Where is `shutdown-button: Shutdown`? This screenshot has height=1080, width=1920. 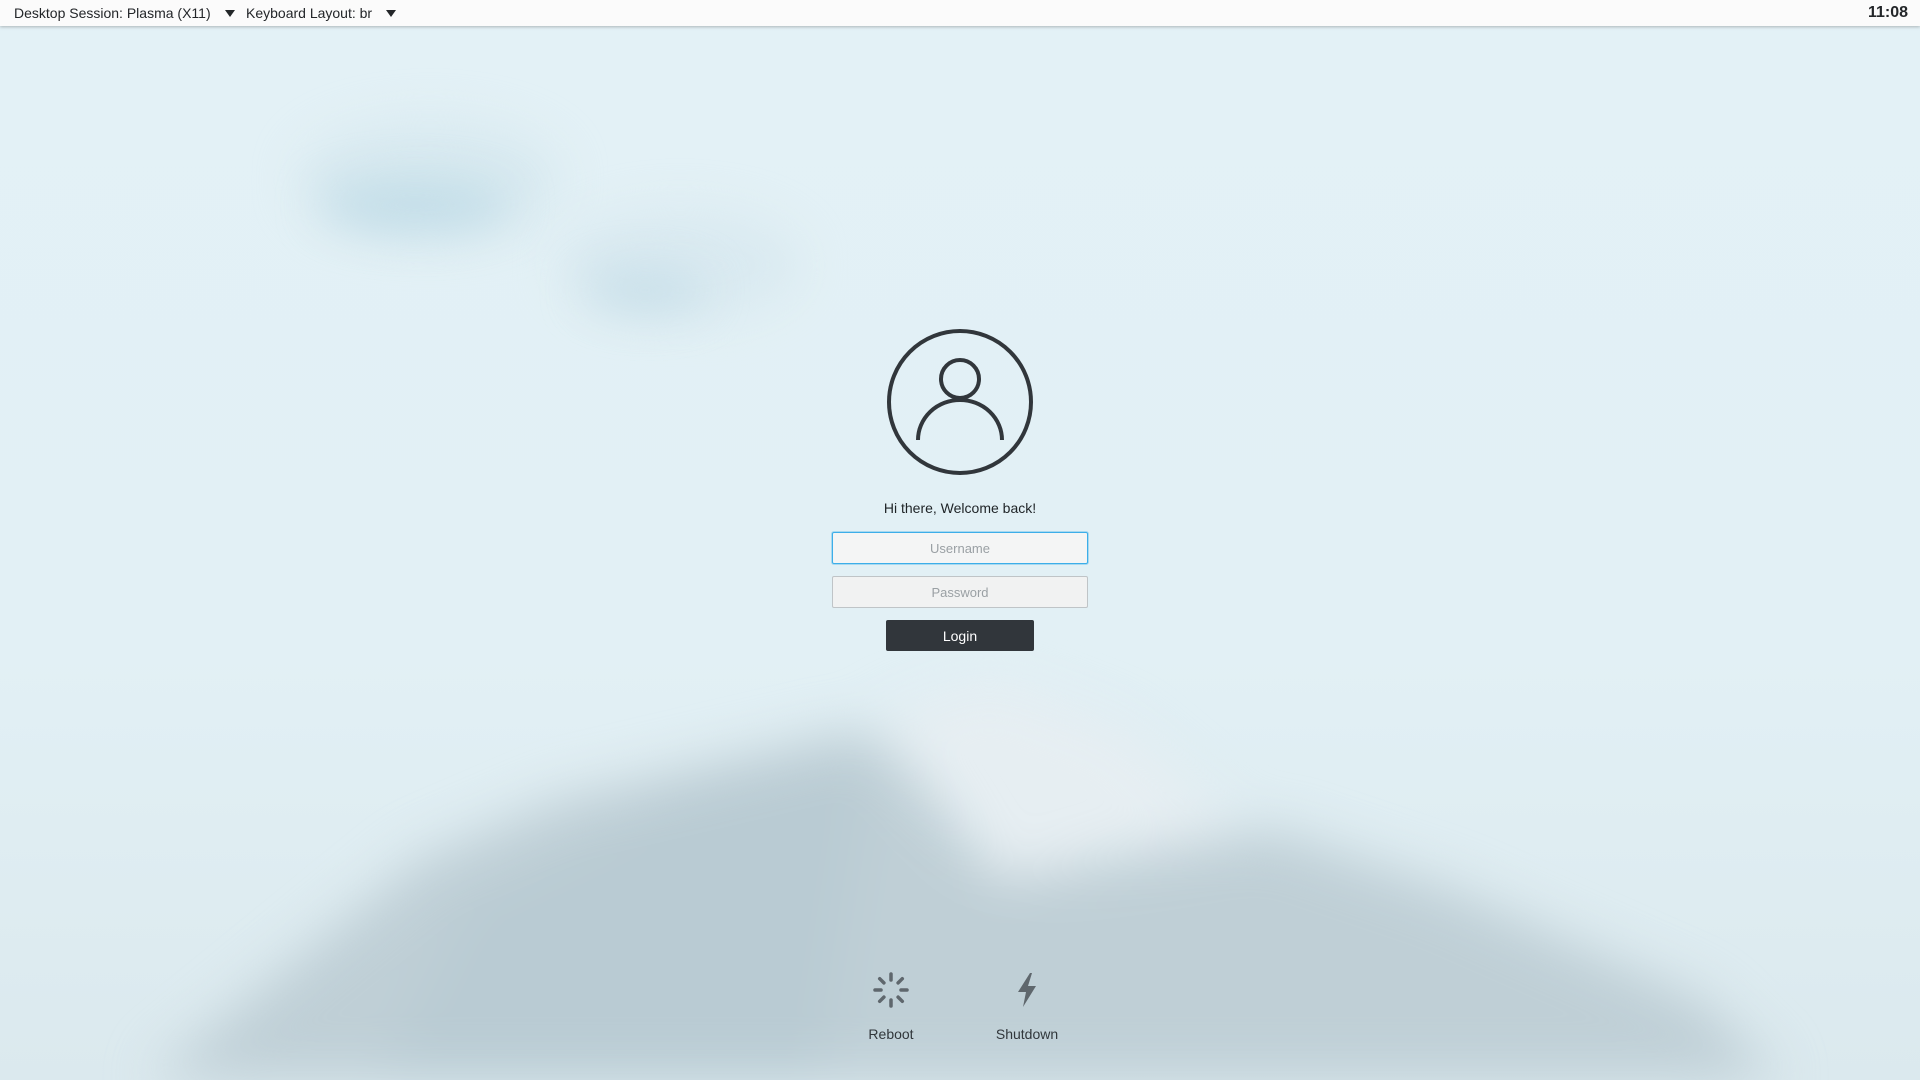 shutdown-button: Shutdown is located at coordinates (1027, 1006).